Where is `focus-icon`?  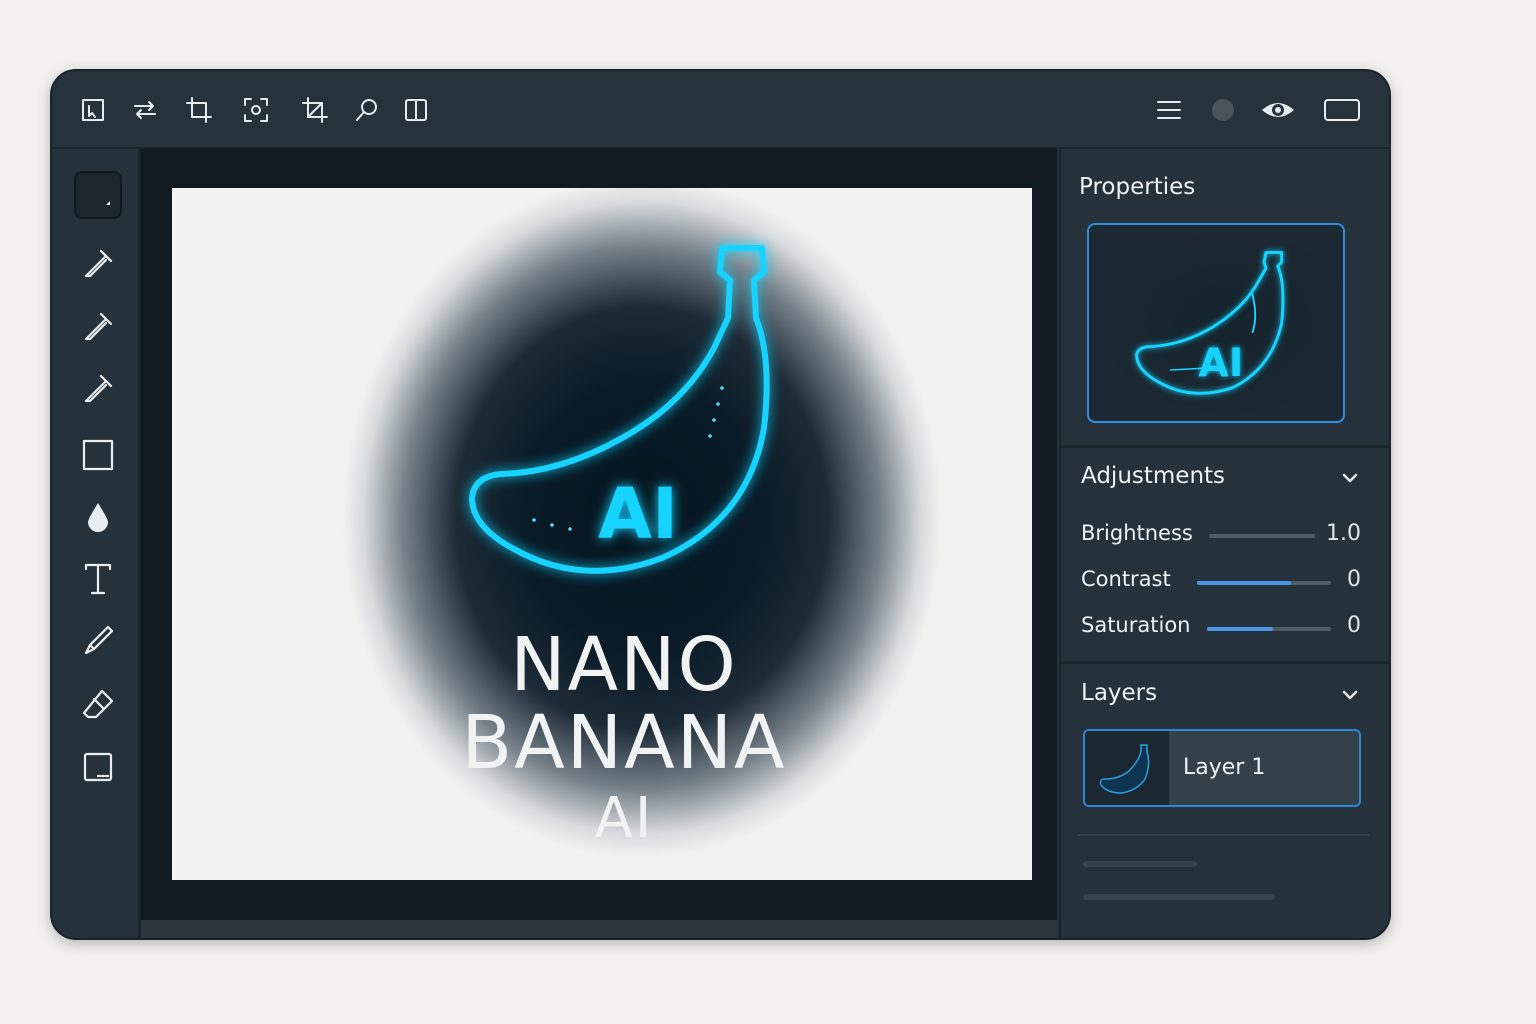 focus-icon is located at coordinates (256, 110).